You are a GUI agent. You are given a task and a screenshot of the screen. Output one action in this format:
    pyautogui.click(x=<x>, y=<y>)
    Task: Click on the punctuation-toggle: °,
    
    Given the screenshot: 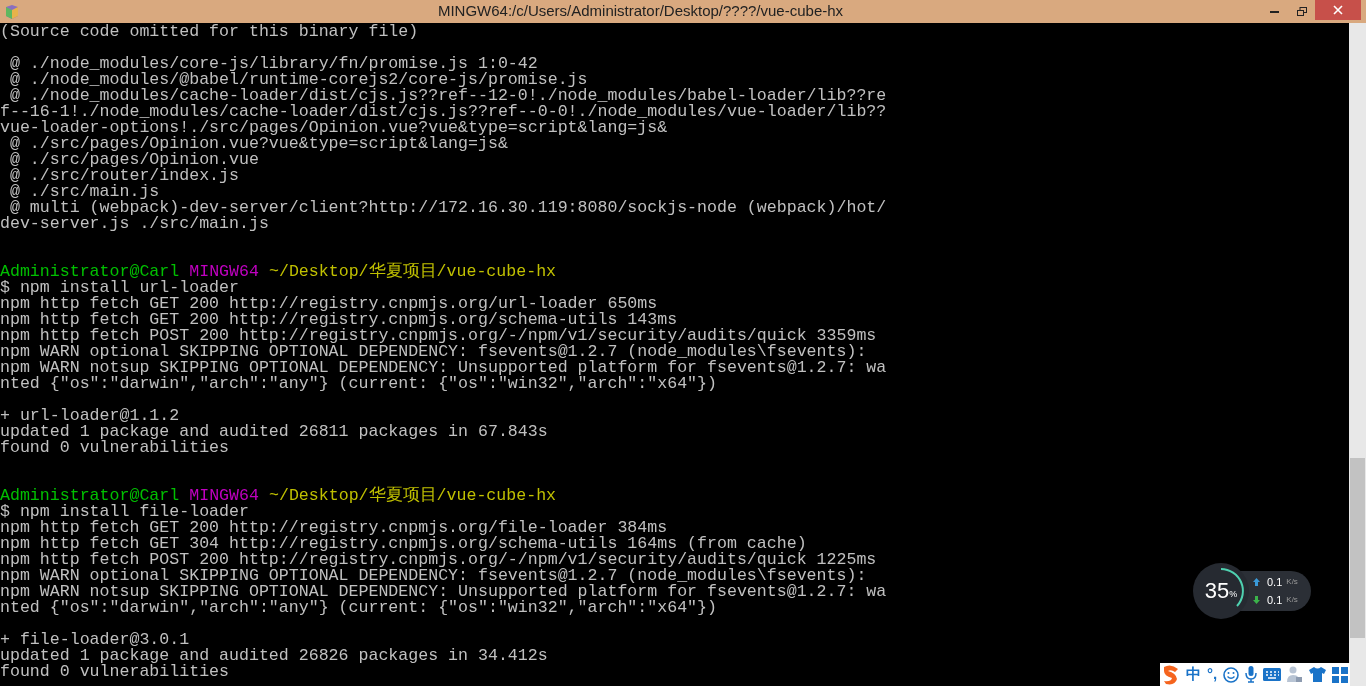 What is the action you would take?
    pyautogui.click(x=1212, y=674)
    